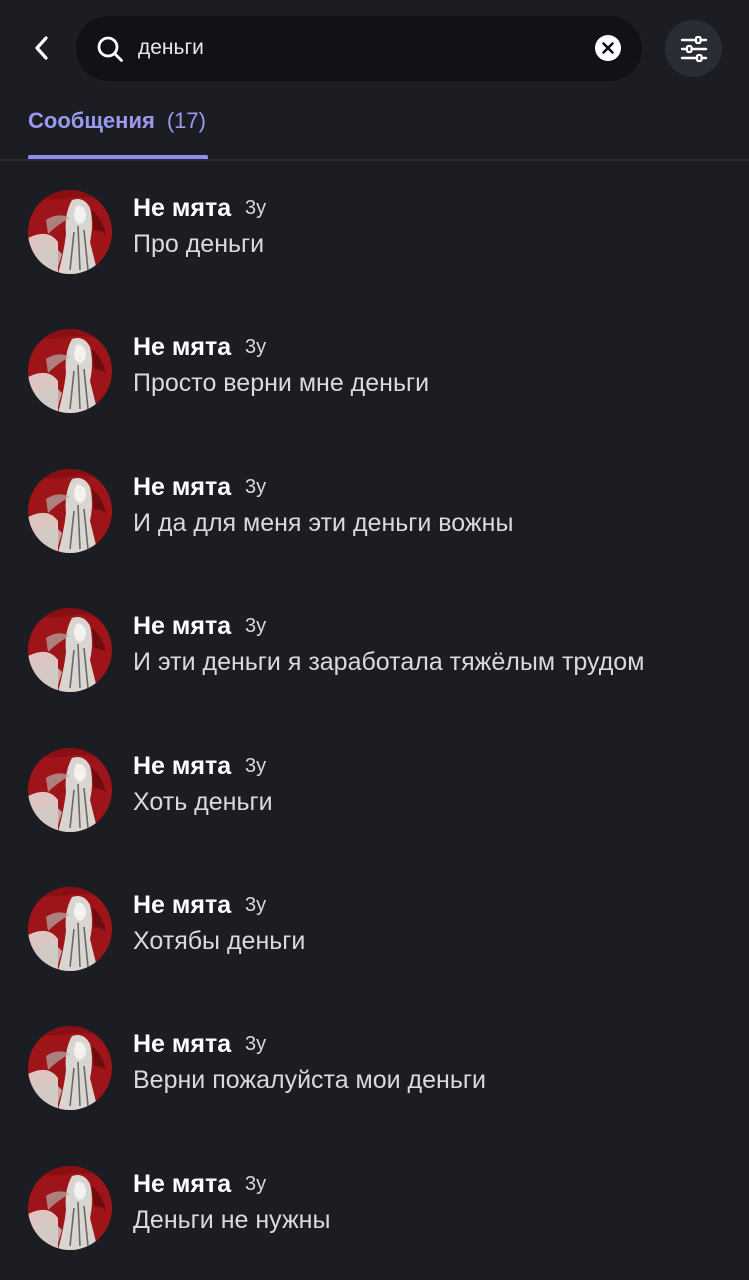 Image resolution: width=749 pixels, height=1280 pixels. I want to click on search-icon, so click(110, 49).